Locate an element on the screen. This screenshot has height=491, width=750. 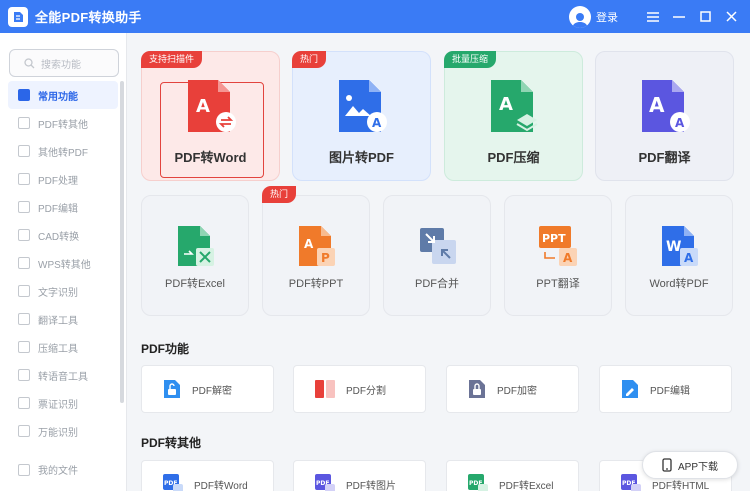
card-pdf-to-excel: PDF转Excel is located at coordinates (195, 255).